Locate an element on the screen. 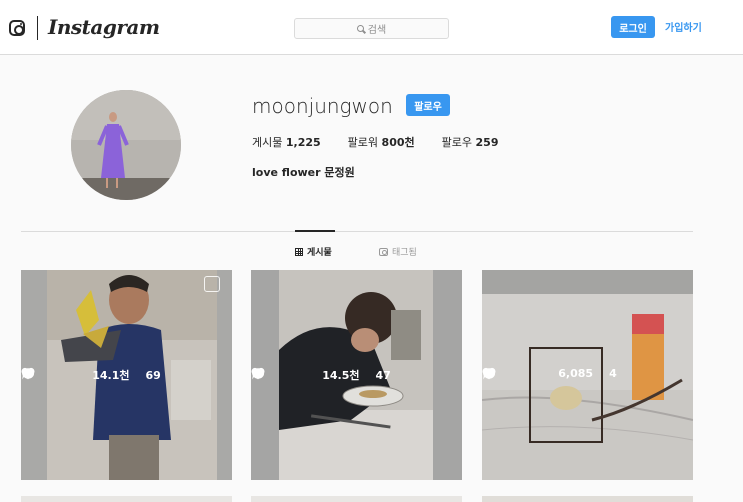  tab-tagged: 태그됨 is located at coordinates (398, 251).